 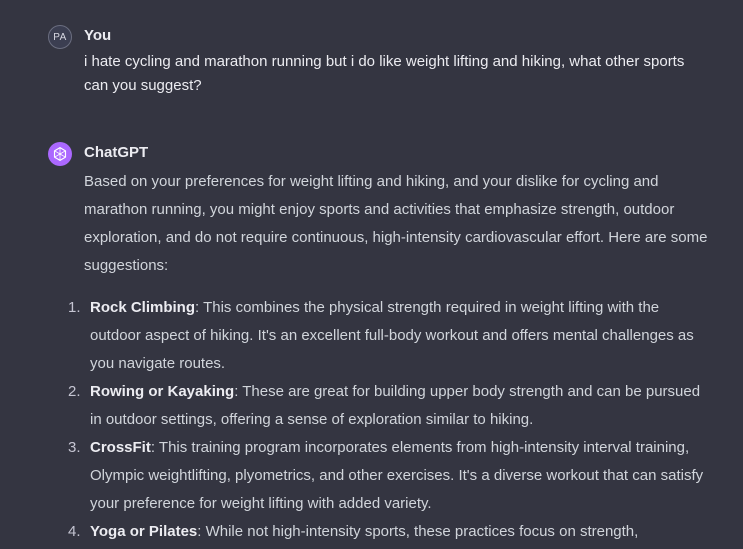 I want to click on list-item-number: 1., so click(x=74, y=307).